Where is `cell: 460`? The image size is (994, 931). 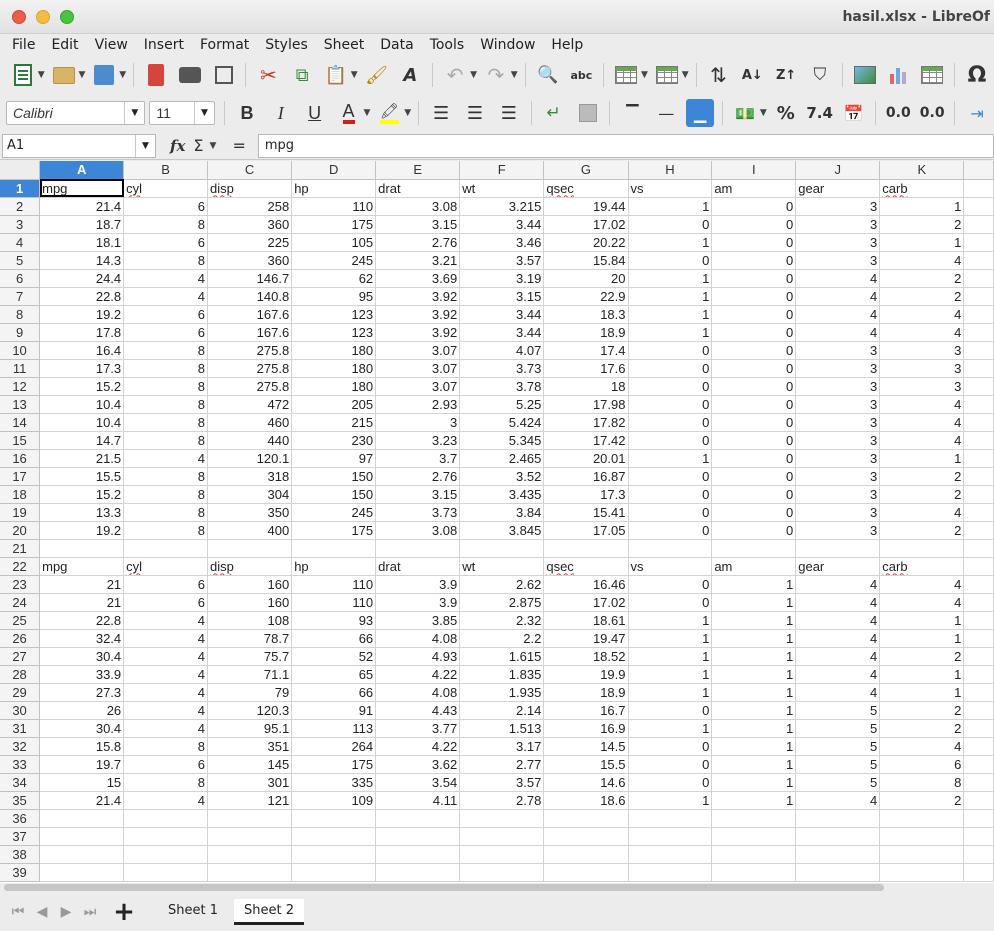 cell: 460 is located at coordinates (250, 422).